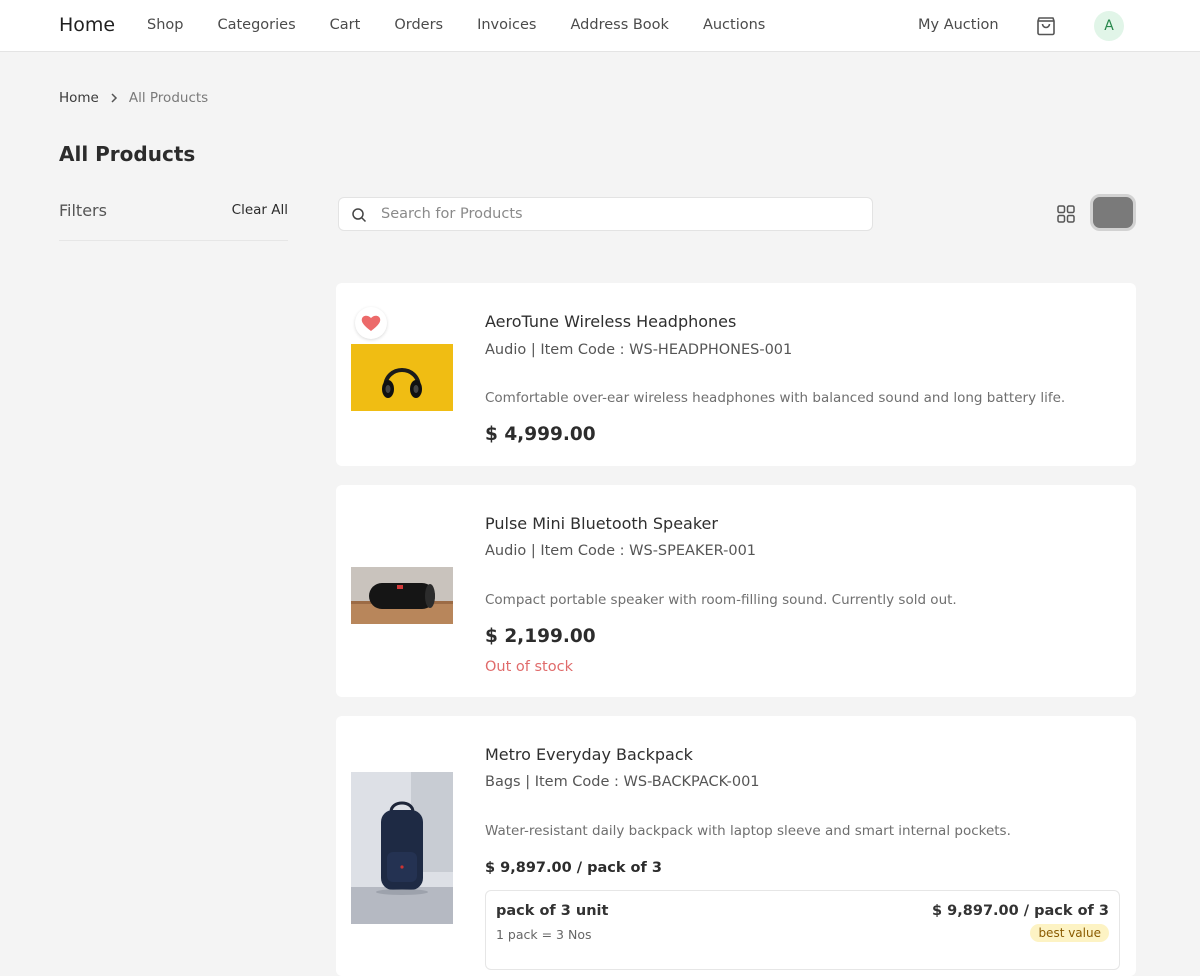 This screenshot has height=976, width=1200. What do you see at coordinates (260, 210) in the screenshot?
I see `clear-all-button: Clear All` at bounding box center [260, 210].